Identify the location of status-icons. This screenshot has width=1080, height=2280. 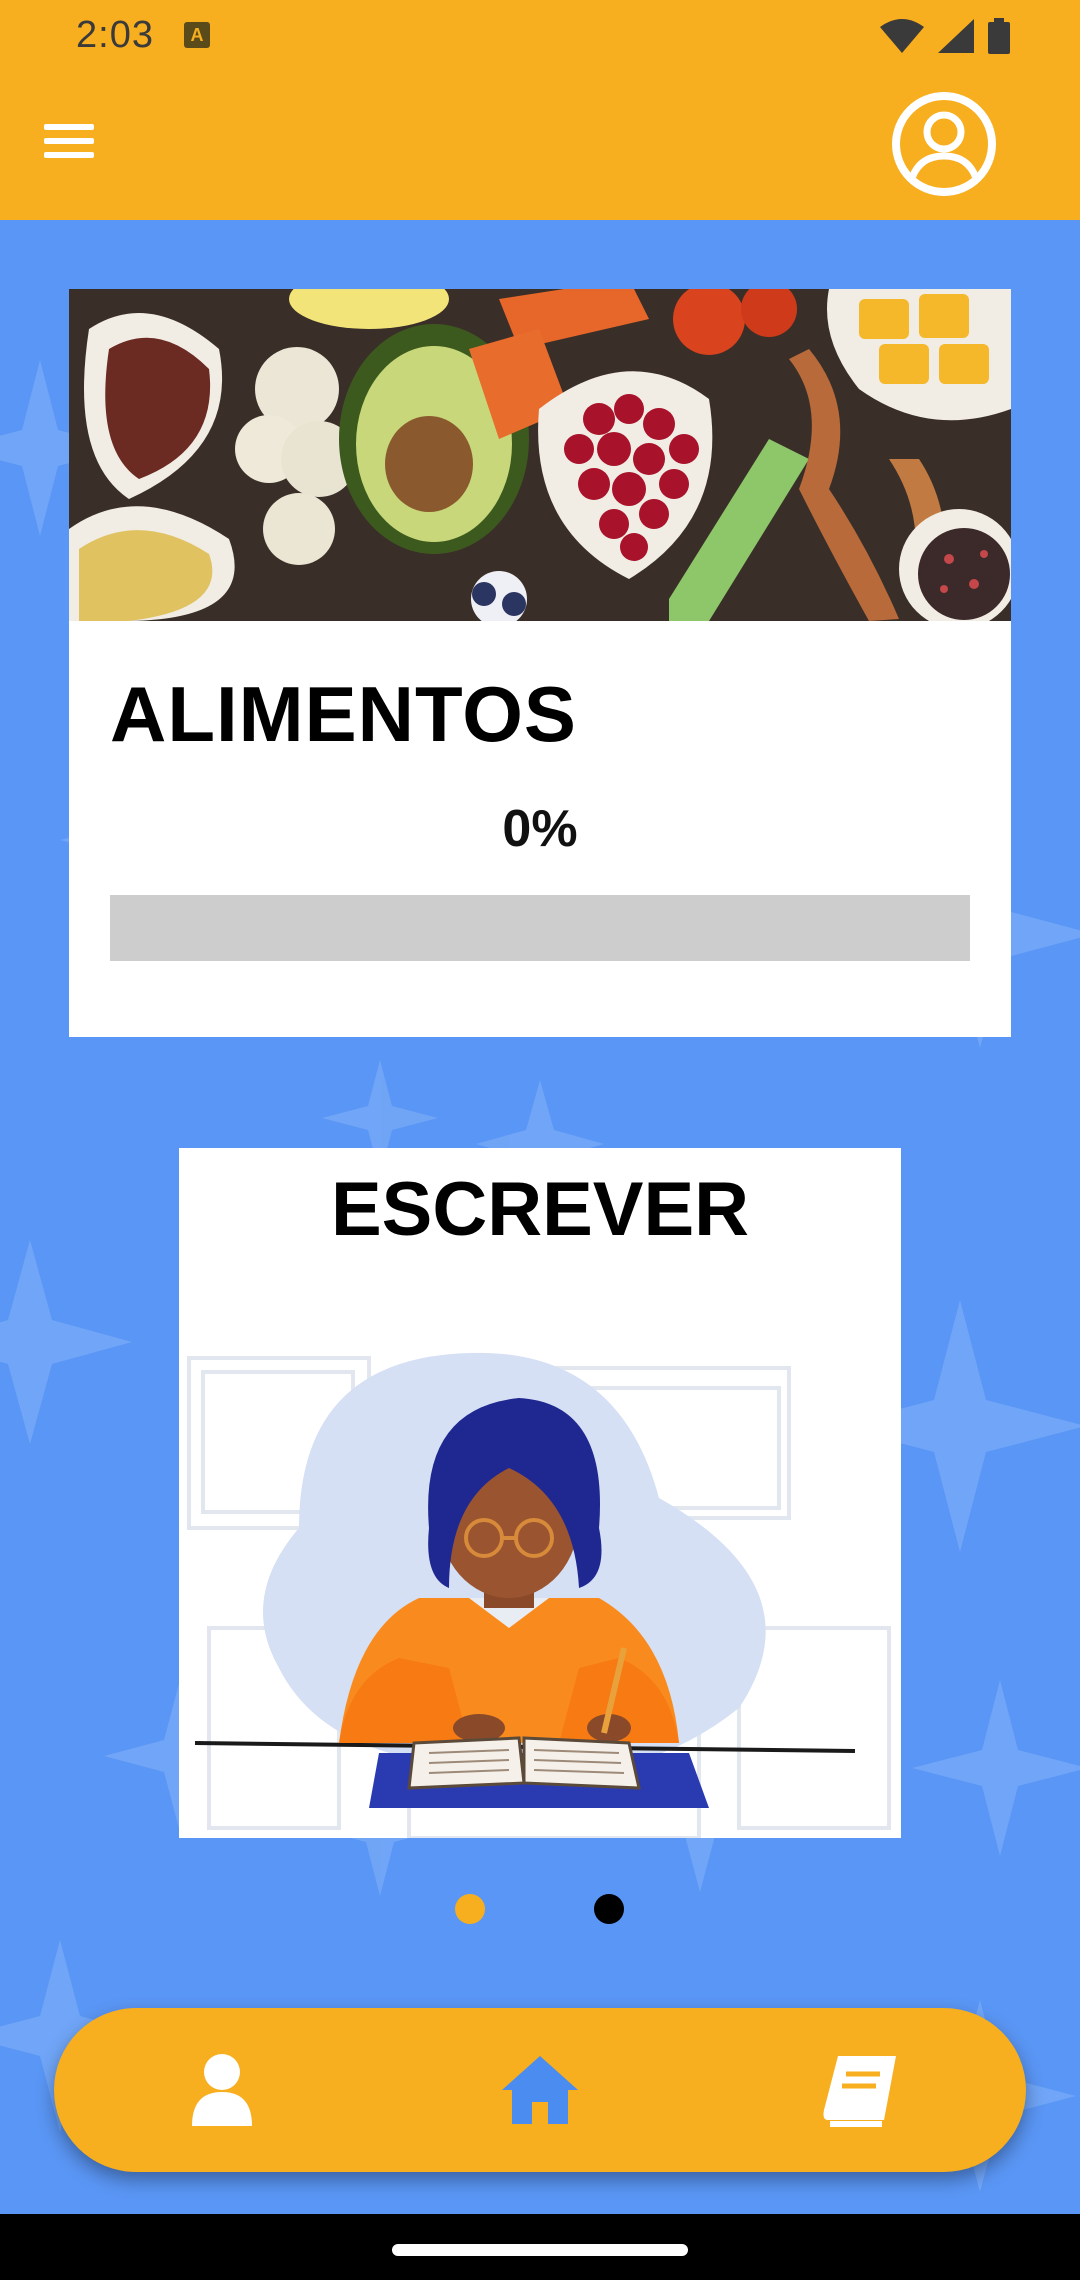
(945, 36).